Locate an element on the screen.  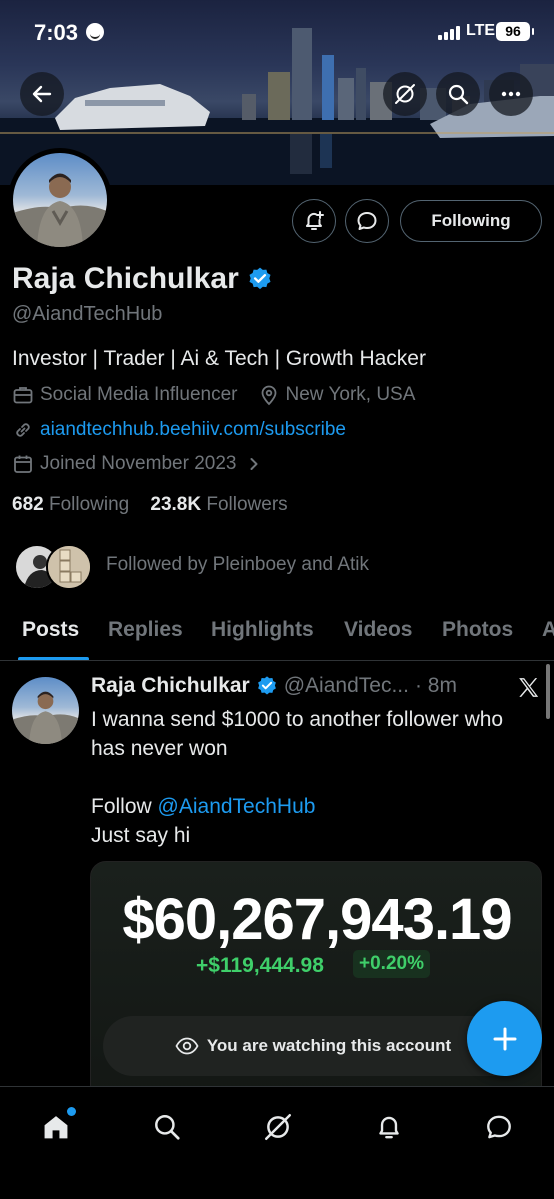
following-count: 682 is located at coordinates (28, 504).